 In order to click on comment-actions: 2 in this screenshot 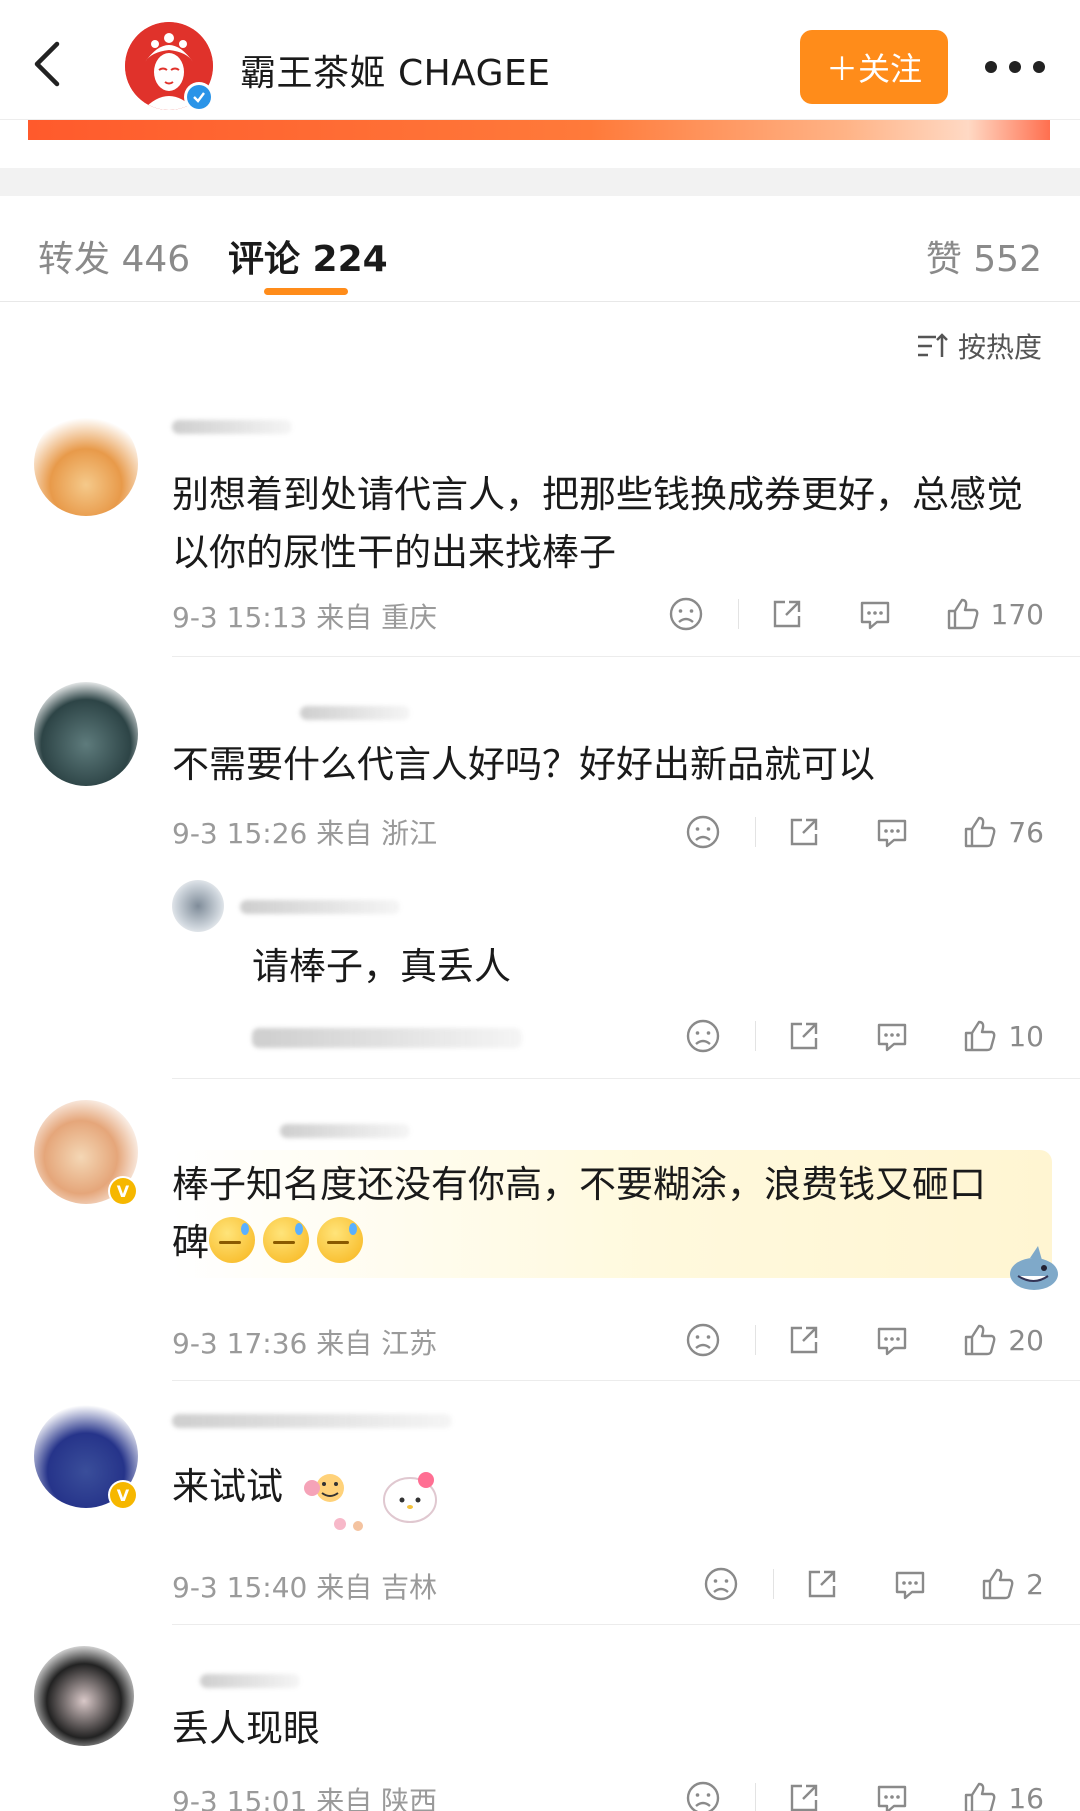, I will do `click(873, 1584)`.